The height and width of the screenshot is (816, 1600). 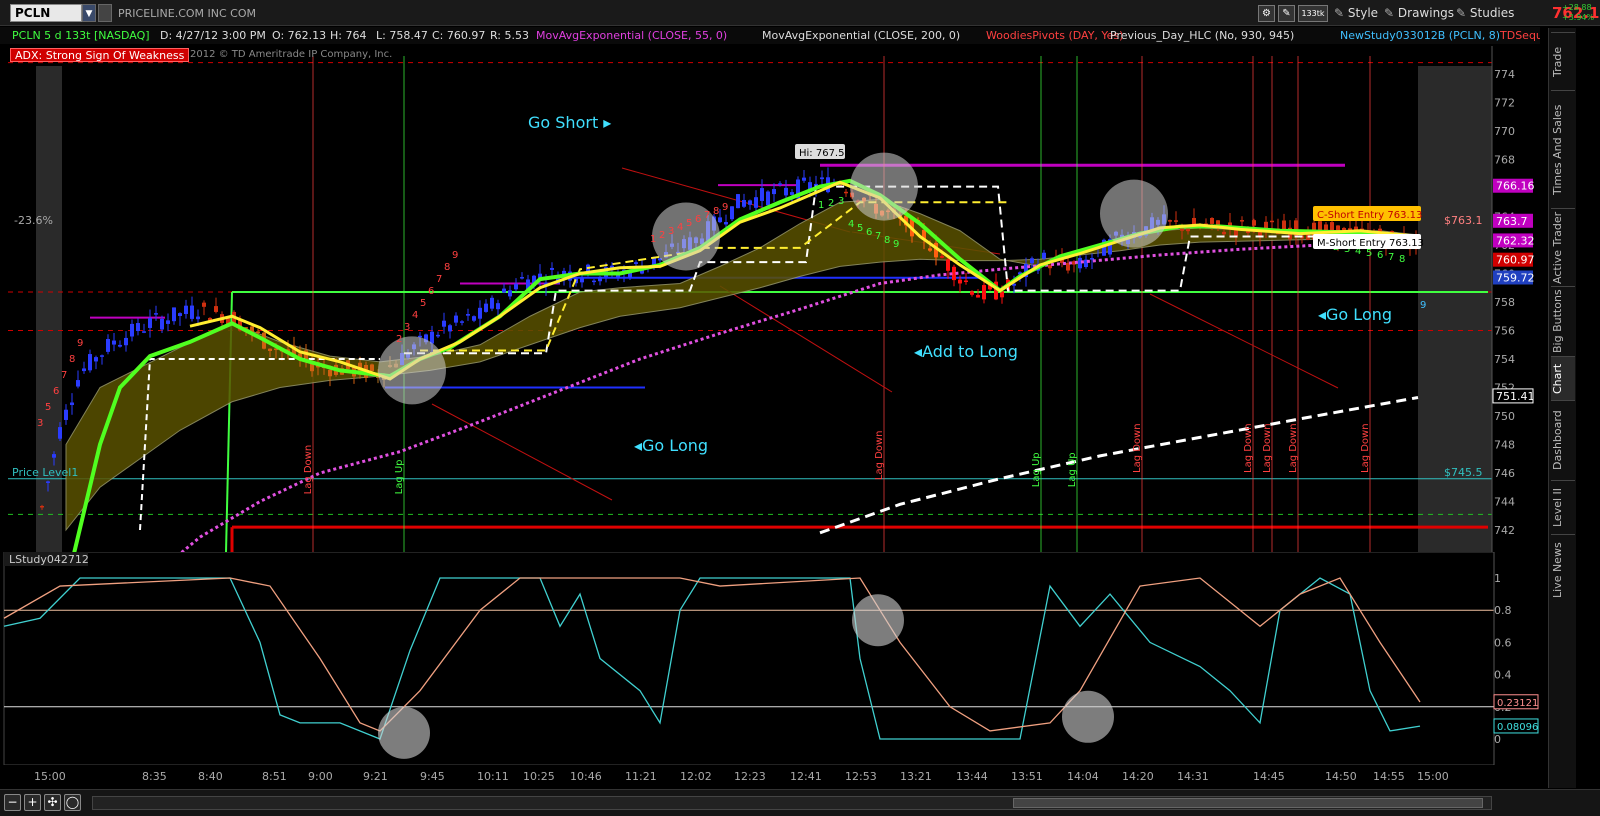 I want to click on fit-icon: ◯, so click(x=72, y=802).